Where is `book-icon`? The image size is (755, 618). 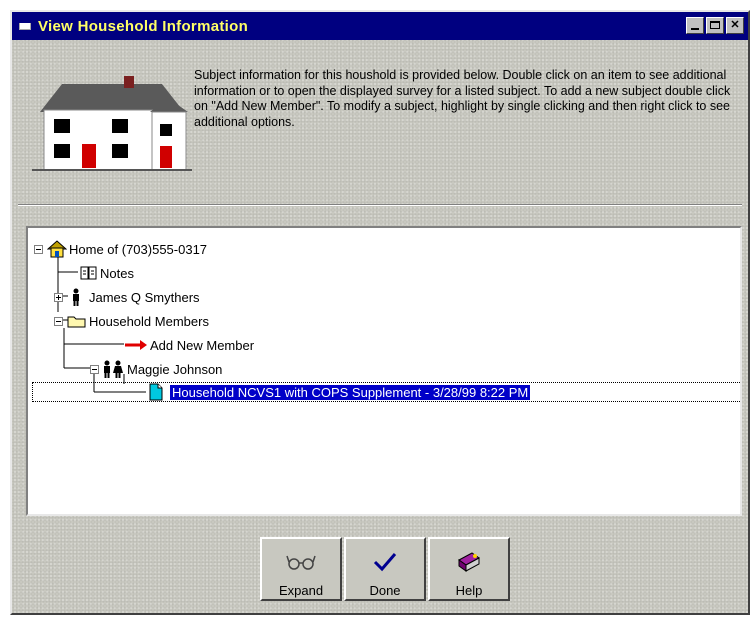 book-icon is located at coordinates (88, 273).